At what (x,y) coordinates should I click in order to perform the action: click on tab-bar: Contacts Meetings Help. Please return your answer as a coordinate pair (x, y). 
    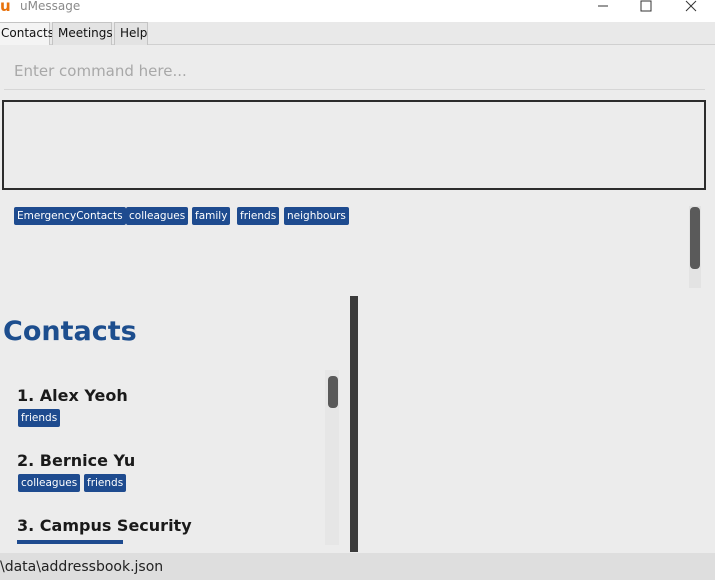
    Looking at the image, I should click on (357, 33).